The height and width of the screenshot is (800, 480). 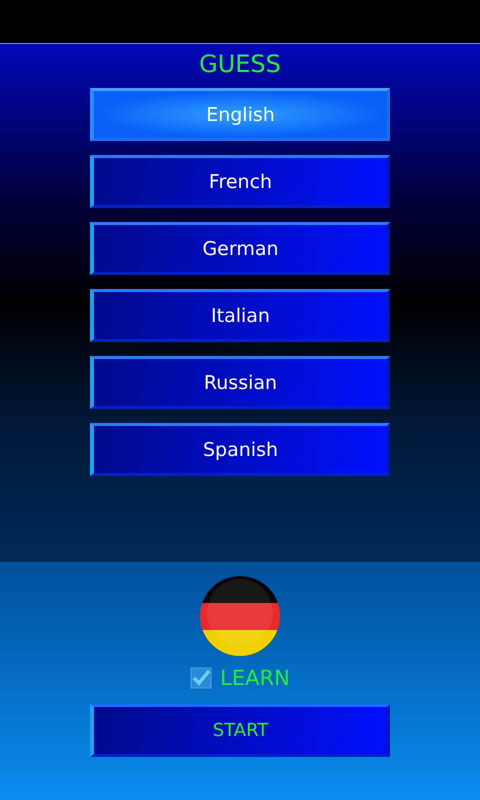 What do you see at coordinates (240, 730) in the screenshot?
I see `start-button: START` at bounding box center [240, 730].